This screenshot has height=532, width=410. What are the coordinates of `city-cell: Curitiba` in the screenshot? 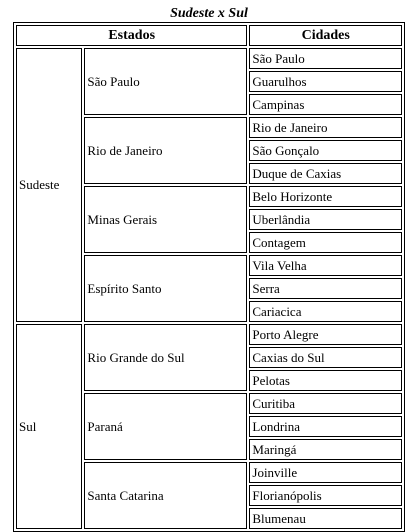 It's located at (325, 403).